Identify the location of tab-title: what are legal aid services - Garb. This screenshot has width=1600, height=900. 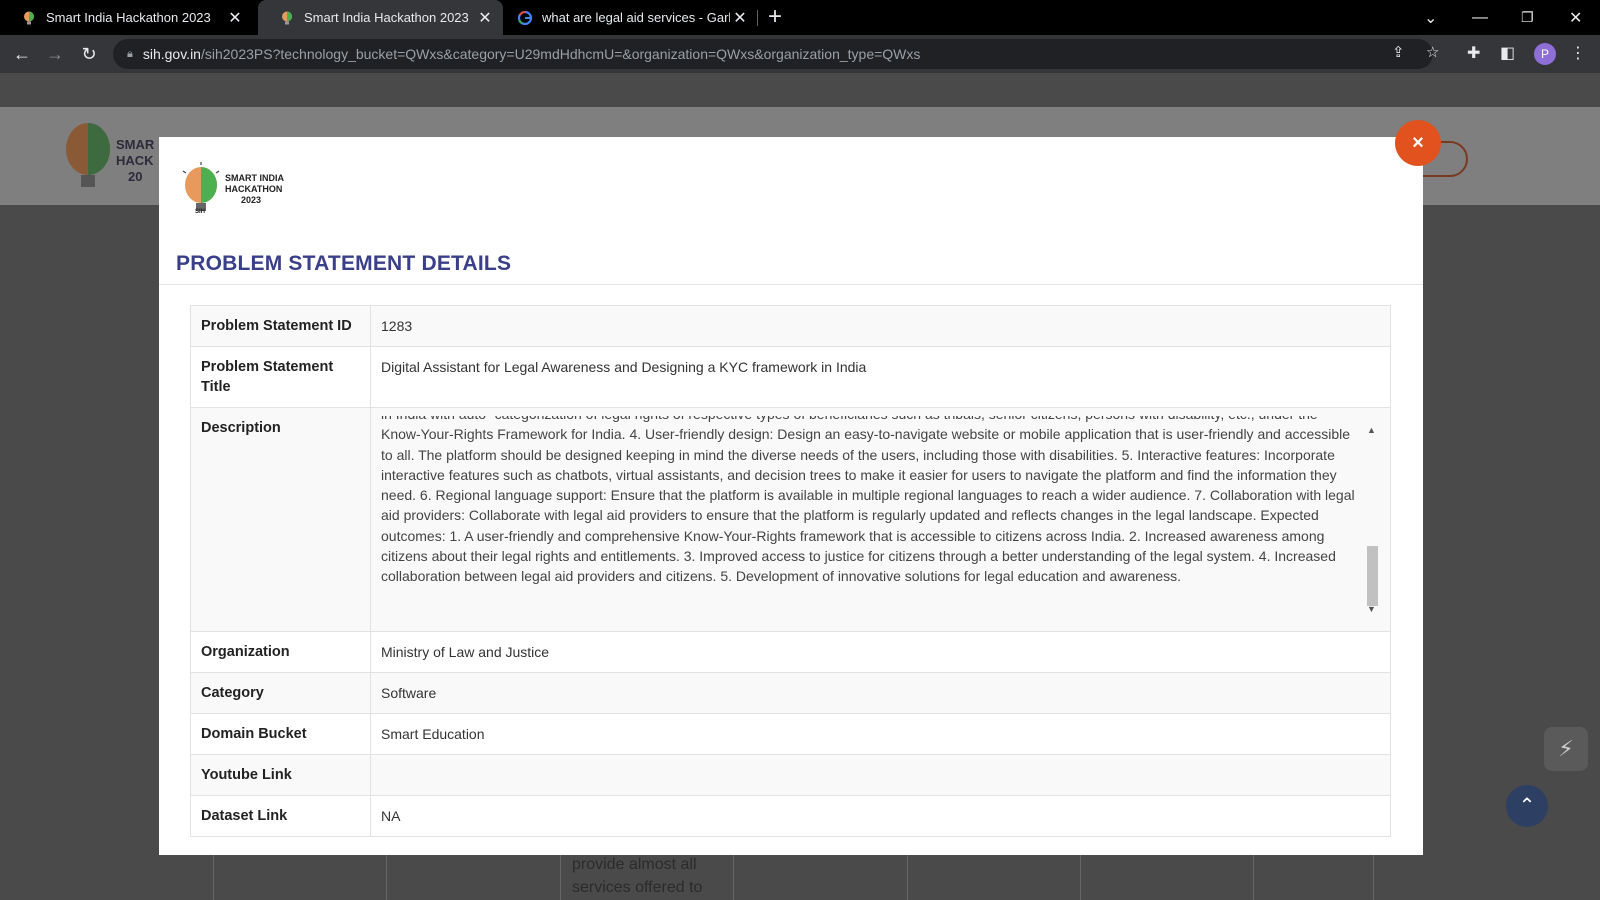
(636, 17).